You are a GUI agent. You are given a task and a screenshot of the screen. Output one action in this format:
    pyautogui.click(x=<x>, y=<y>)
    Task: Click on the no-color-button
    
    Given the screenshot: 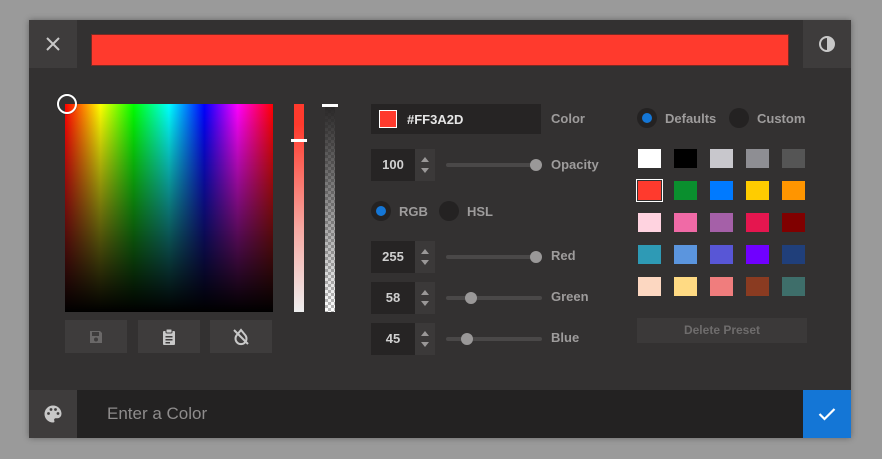 What is the action you would take?
    pyautogui.click(x=241, y=336)
    